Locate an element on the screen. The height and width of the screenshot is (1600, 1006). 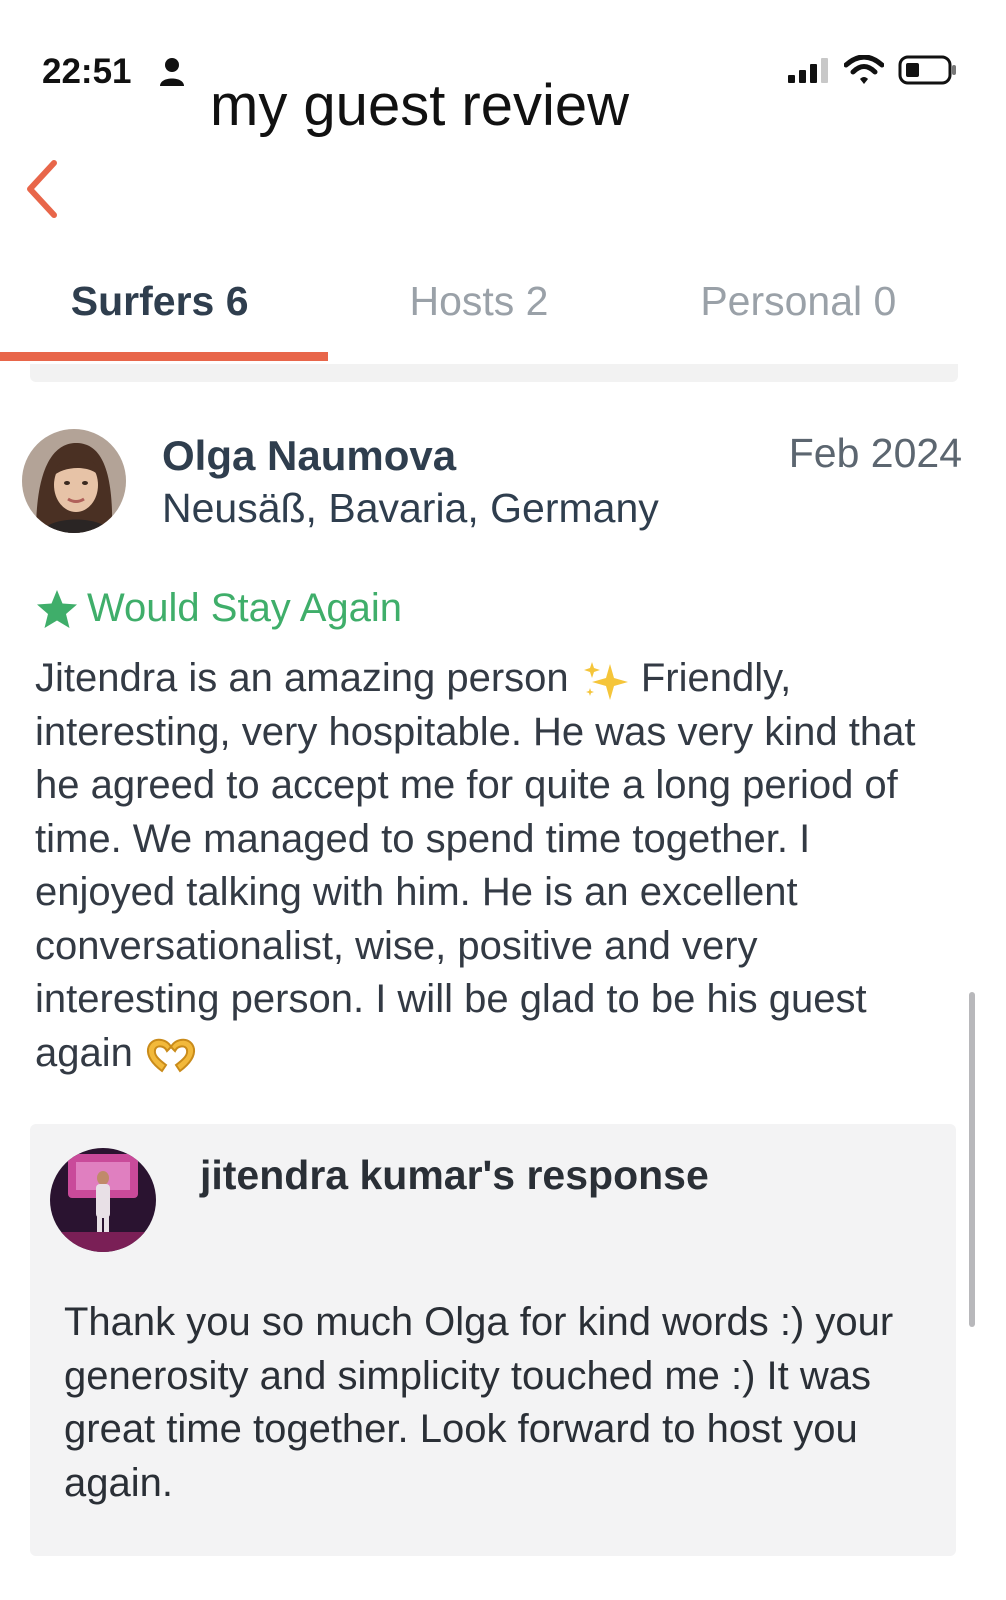
overlay-title: my guest review is located at coordinates (420, 105).